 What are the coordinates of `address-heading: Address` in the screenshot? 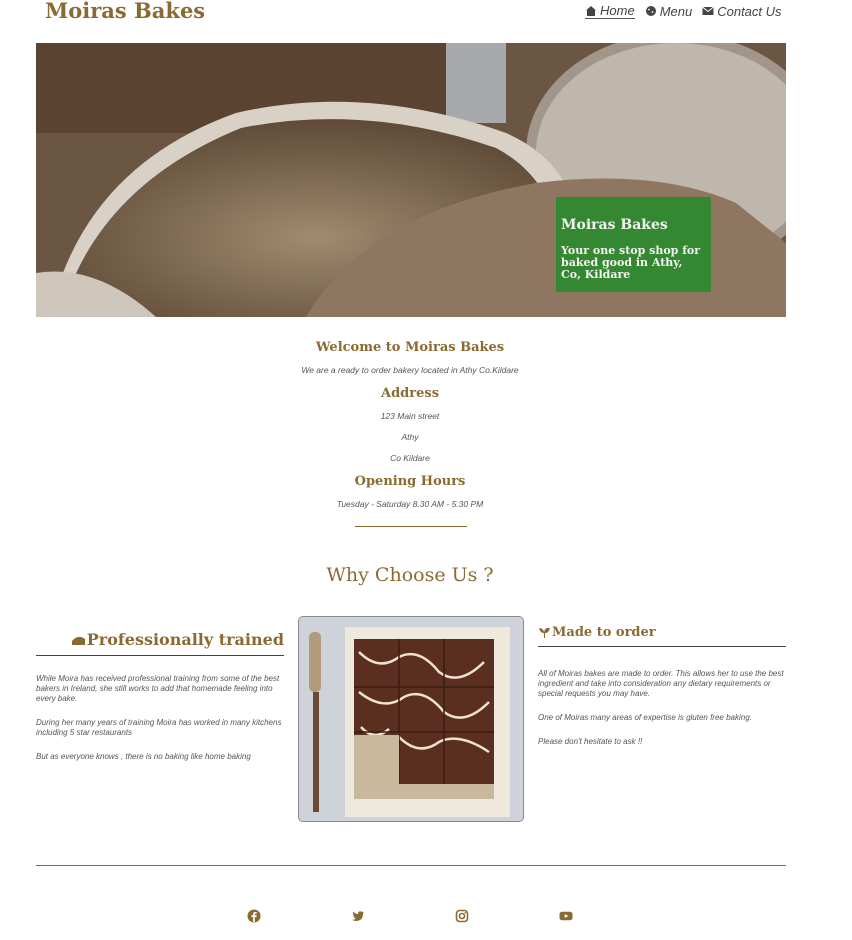 It's located at (410, 393).